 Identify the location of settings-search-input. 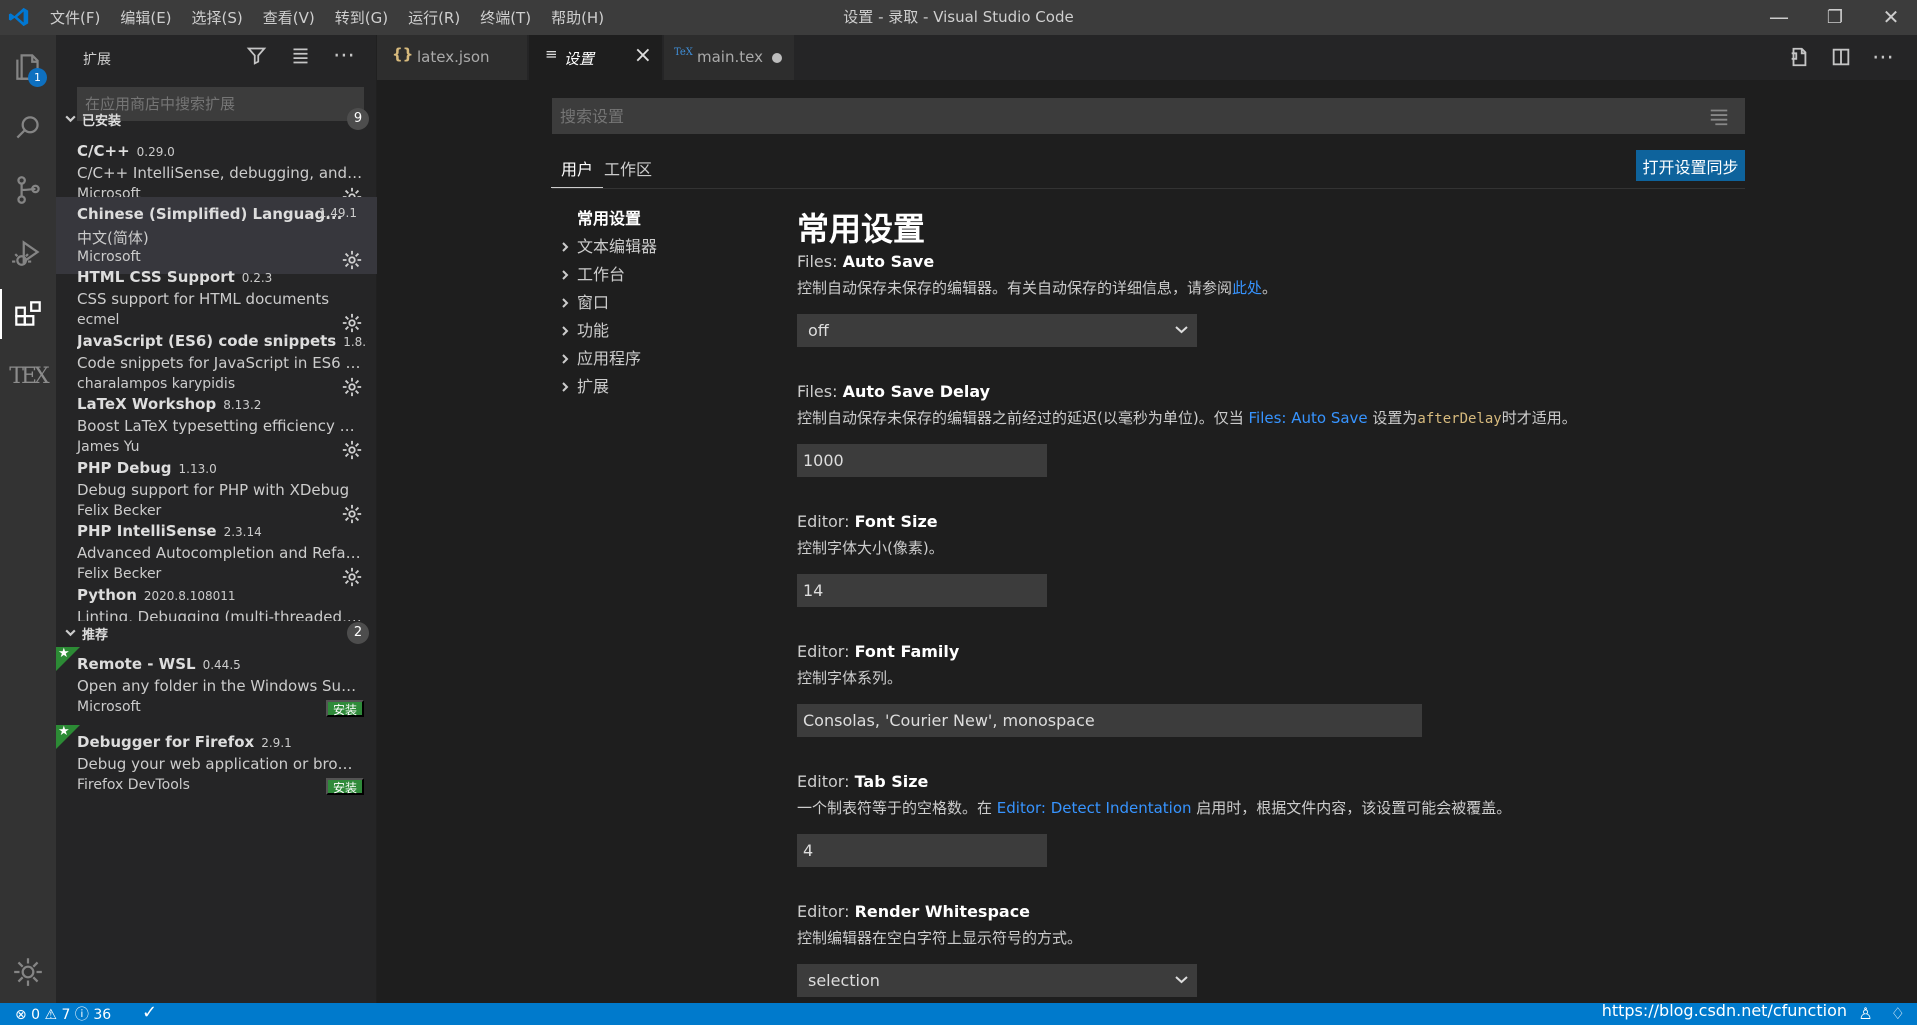
(1148, 116).